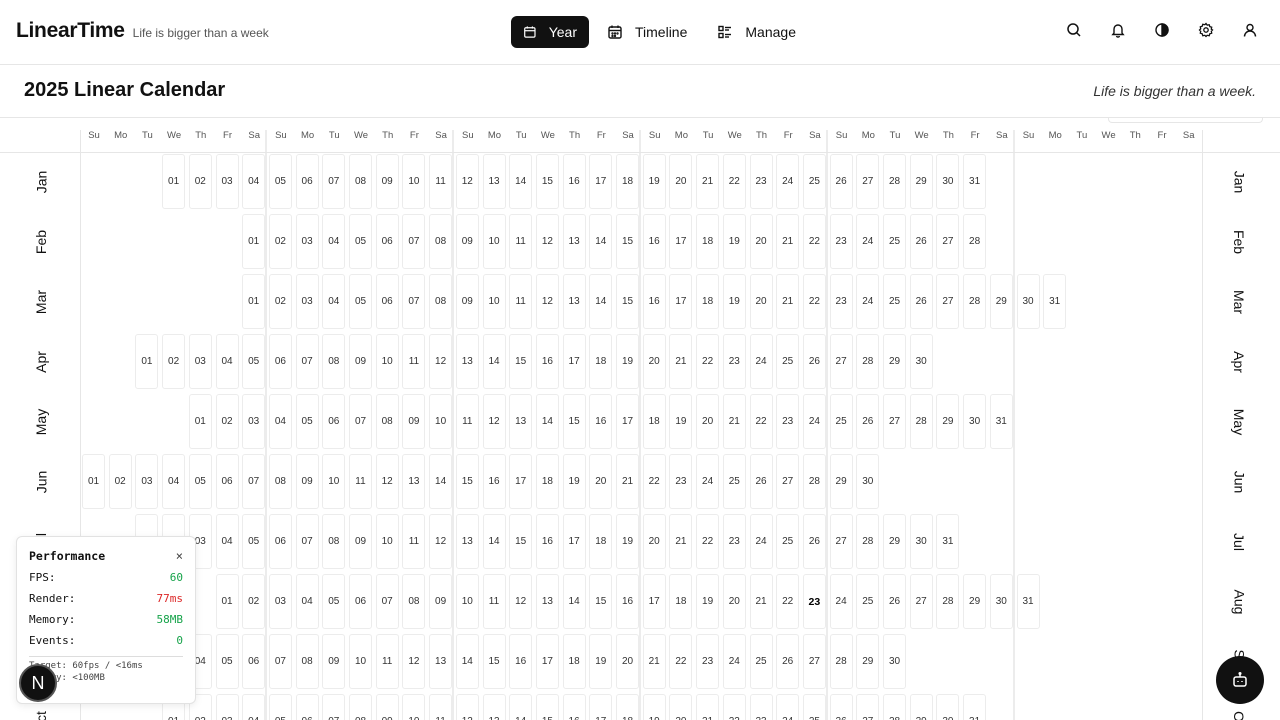 The width and height of the screenshot is (1280, 720). What do you see at coordinates (756, 32) in the screenshot?
I see `nav-manage: Manage` at bounding box center [756, 32].